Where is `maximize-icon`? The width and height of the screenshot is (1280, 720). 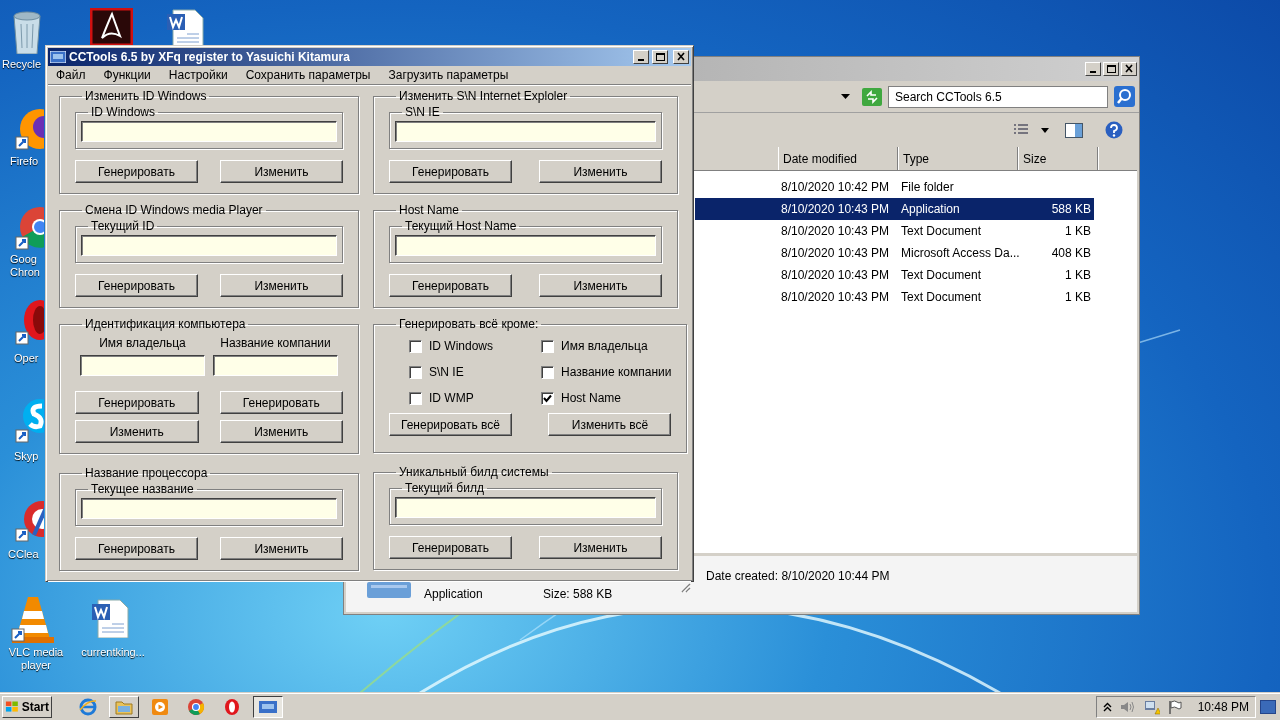 maximize-icon is located at coordinates (1111, 69).